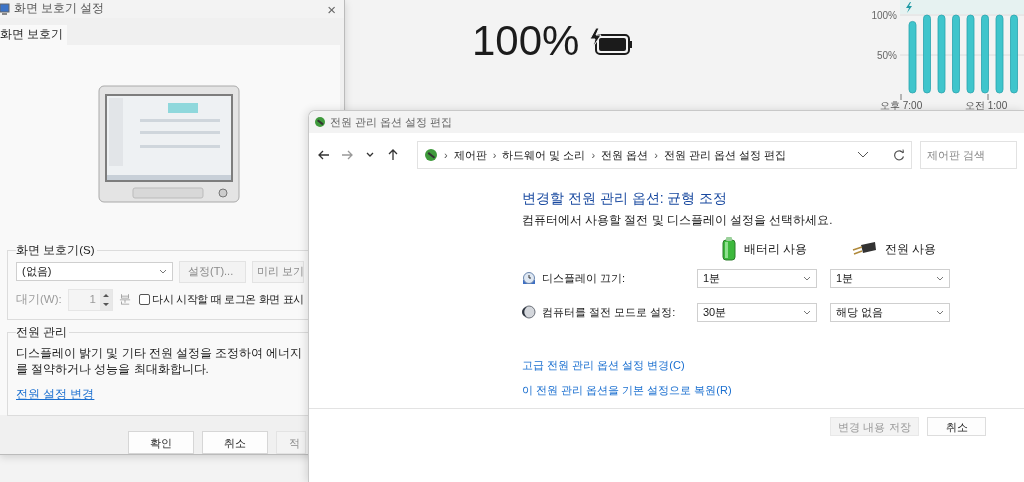  What do you see at coordinates (94, 271) in the screenshot?
I see `screensaver-dropdown: (없음)` at bounding box center [94, 271].